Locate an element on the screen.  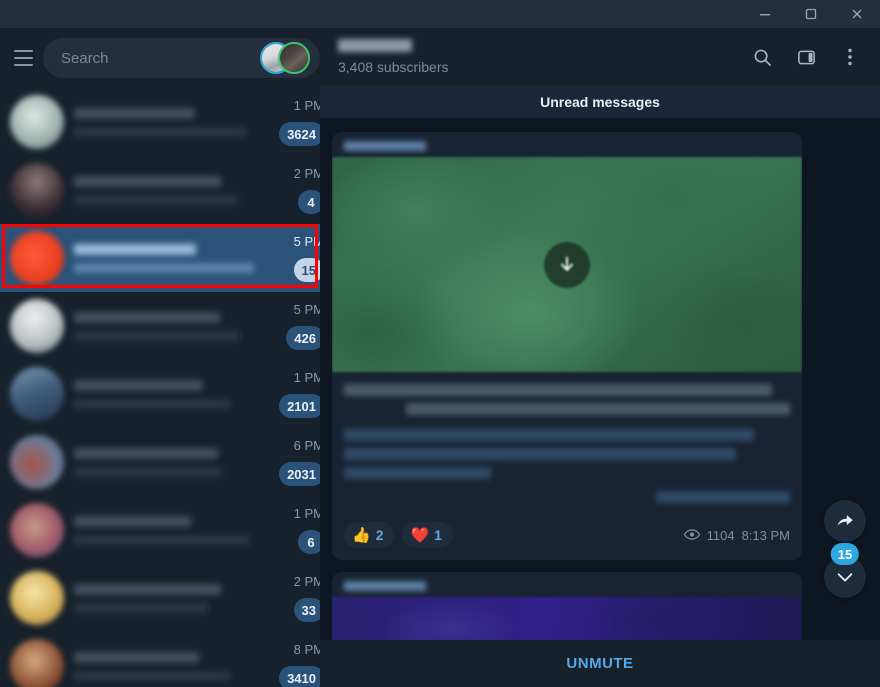
chat-header: 3,408 subscribers is located at coordinates (600, 57).